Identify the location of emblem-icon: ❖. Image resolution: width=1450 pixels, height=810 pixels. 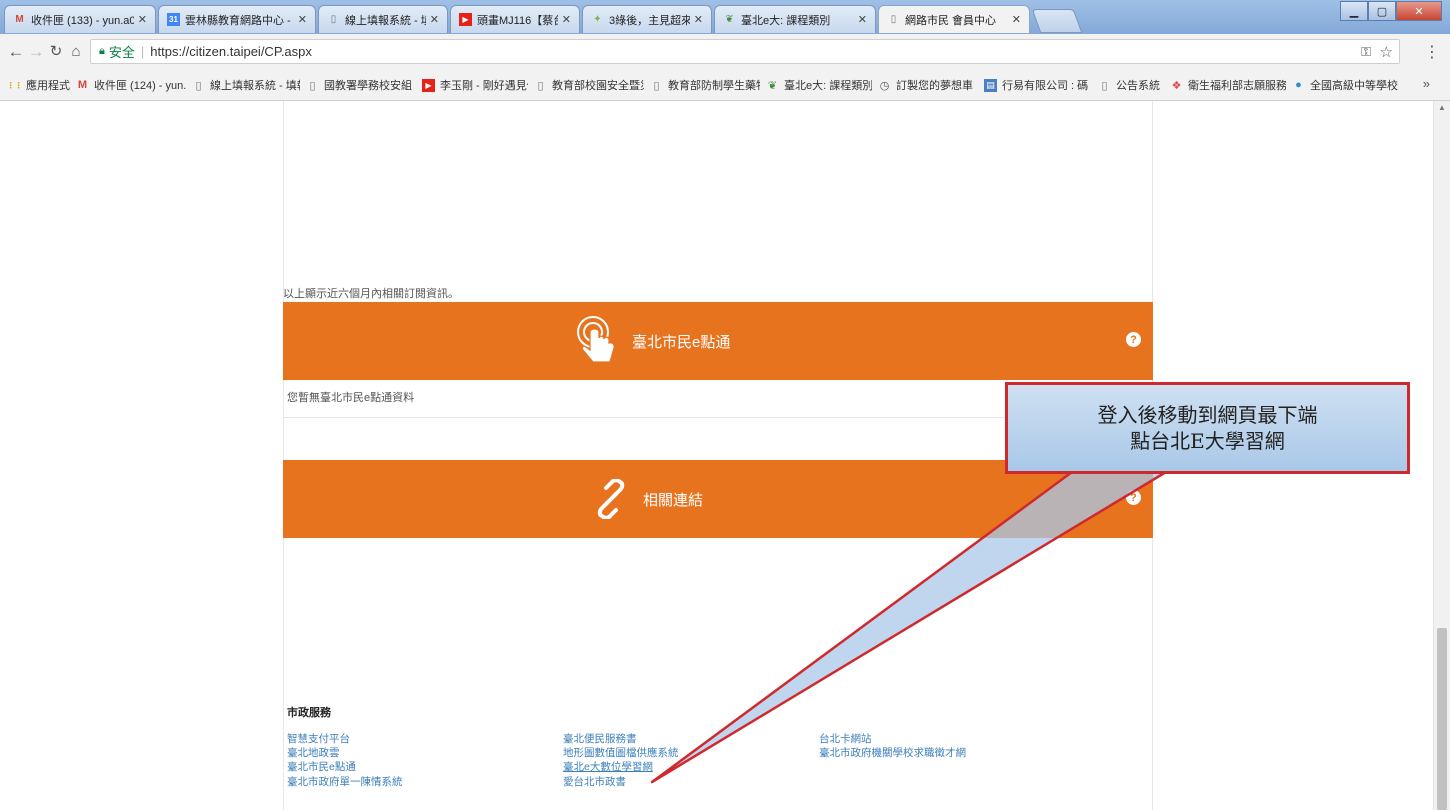
(1176, 85).